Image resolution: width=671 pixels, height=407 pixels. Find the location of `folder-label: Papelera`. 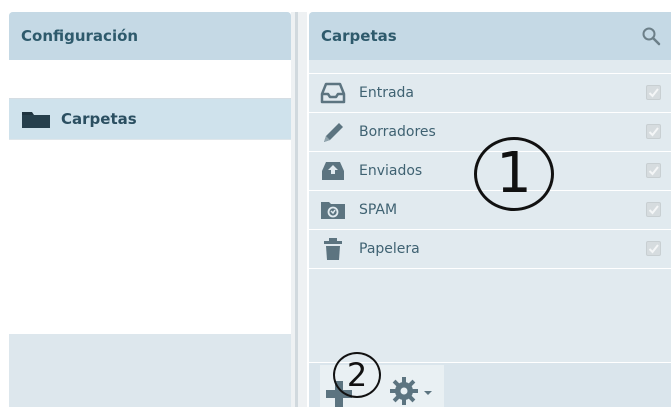

folder-label: Papelera is located at coordinates (389, 249).